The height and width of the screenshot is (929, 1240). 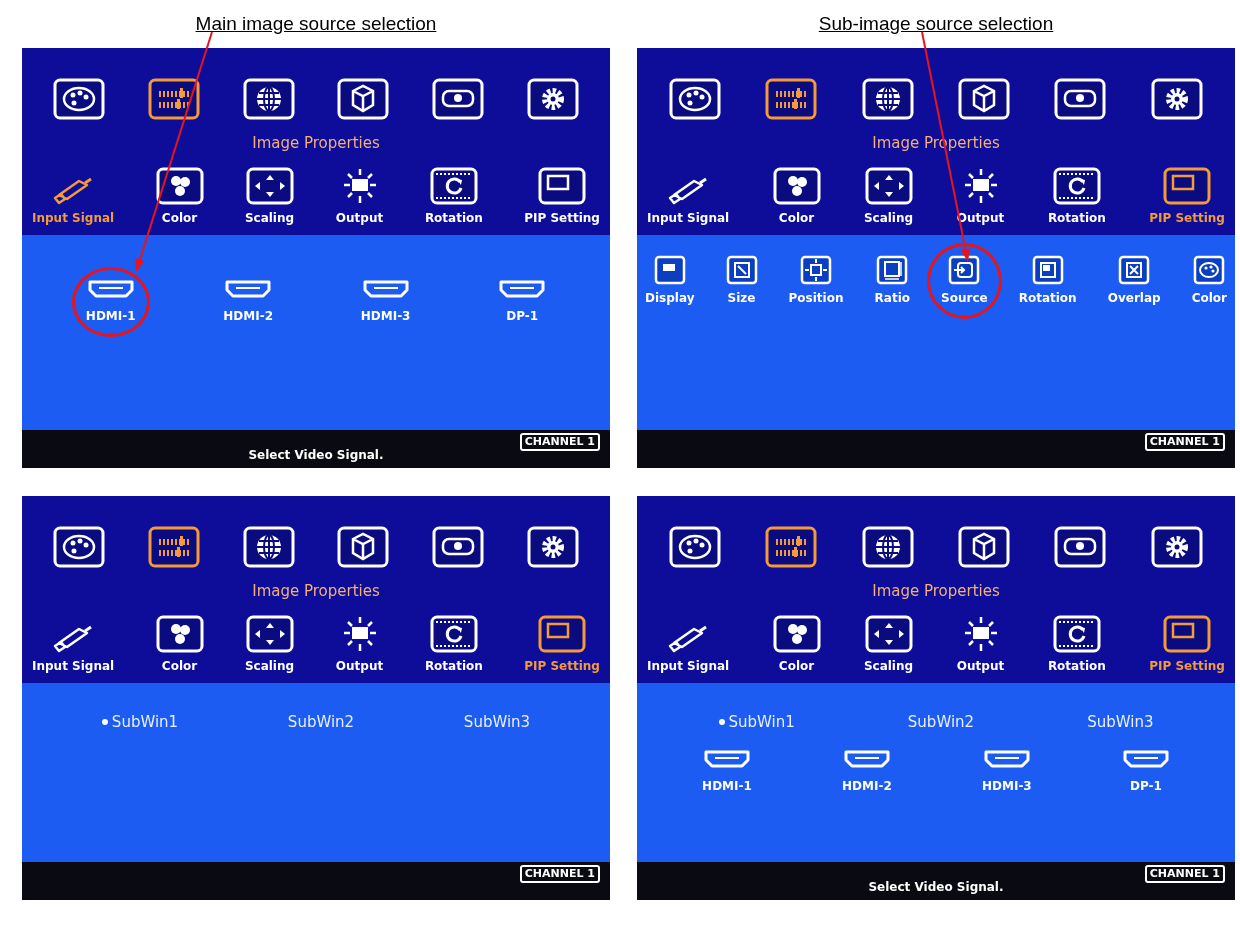 What do you see at coordinates (741, 280) in the screenshot?
I see `pip-menu-option: Size` at bounding box center [741, 280].